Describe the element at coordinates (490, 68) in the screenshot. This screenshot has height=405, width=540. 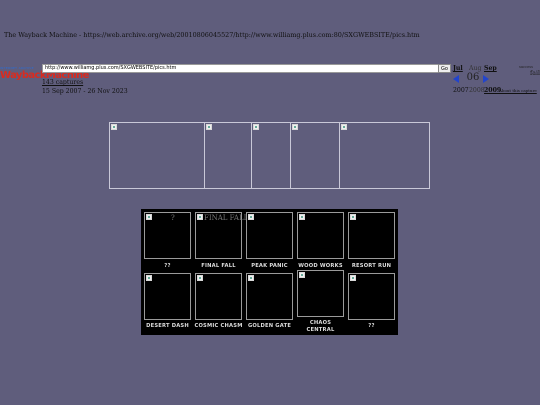
I see `month-next-link: Sep` at that location.